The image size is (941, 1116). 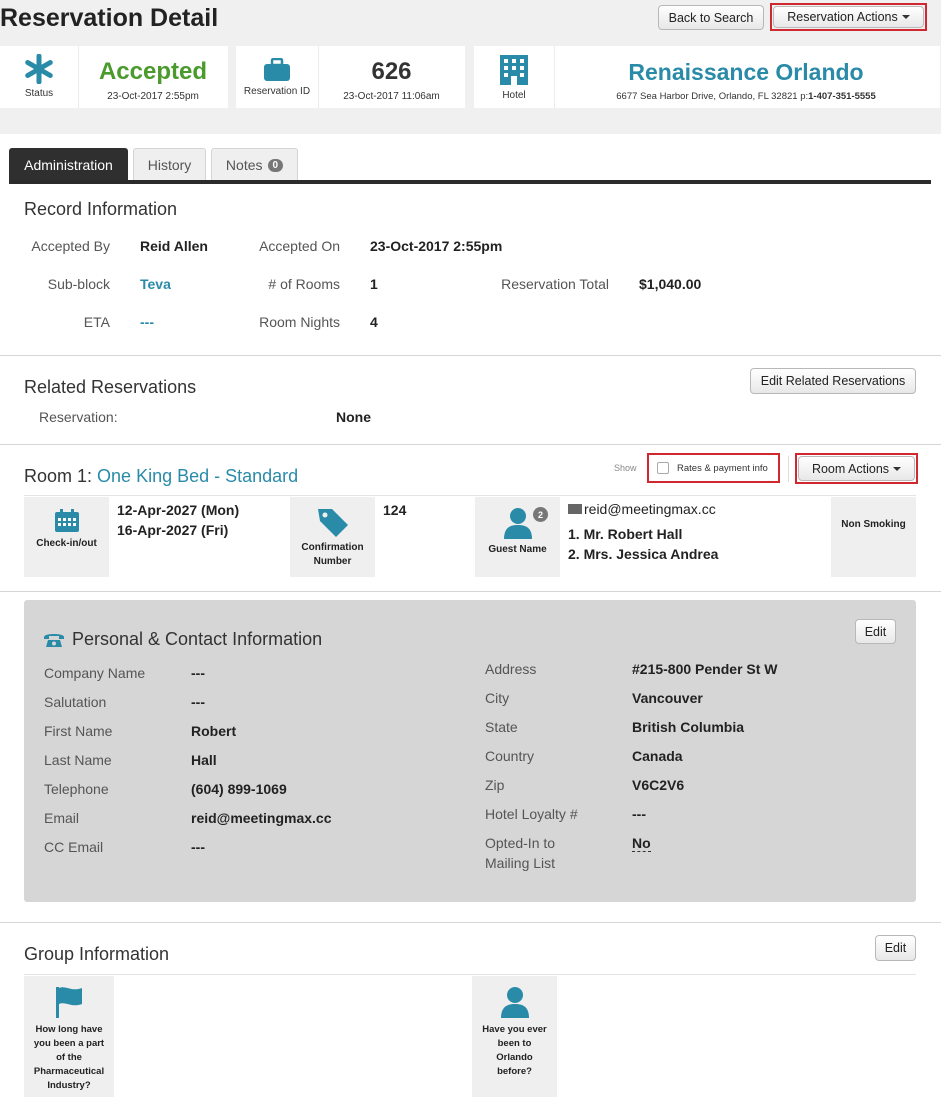 I want to click on rooms-value: 1, so click(x=374, y=284).